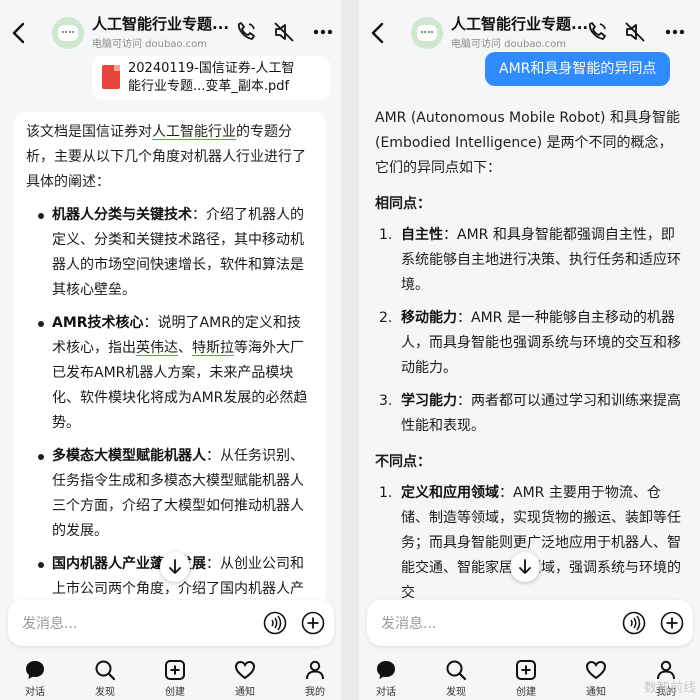 The height and width of the screenshot is (700, 700). I want to click on watermark: 数智前线, so click(669, 688).